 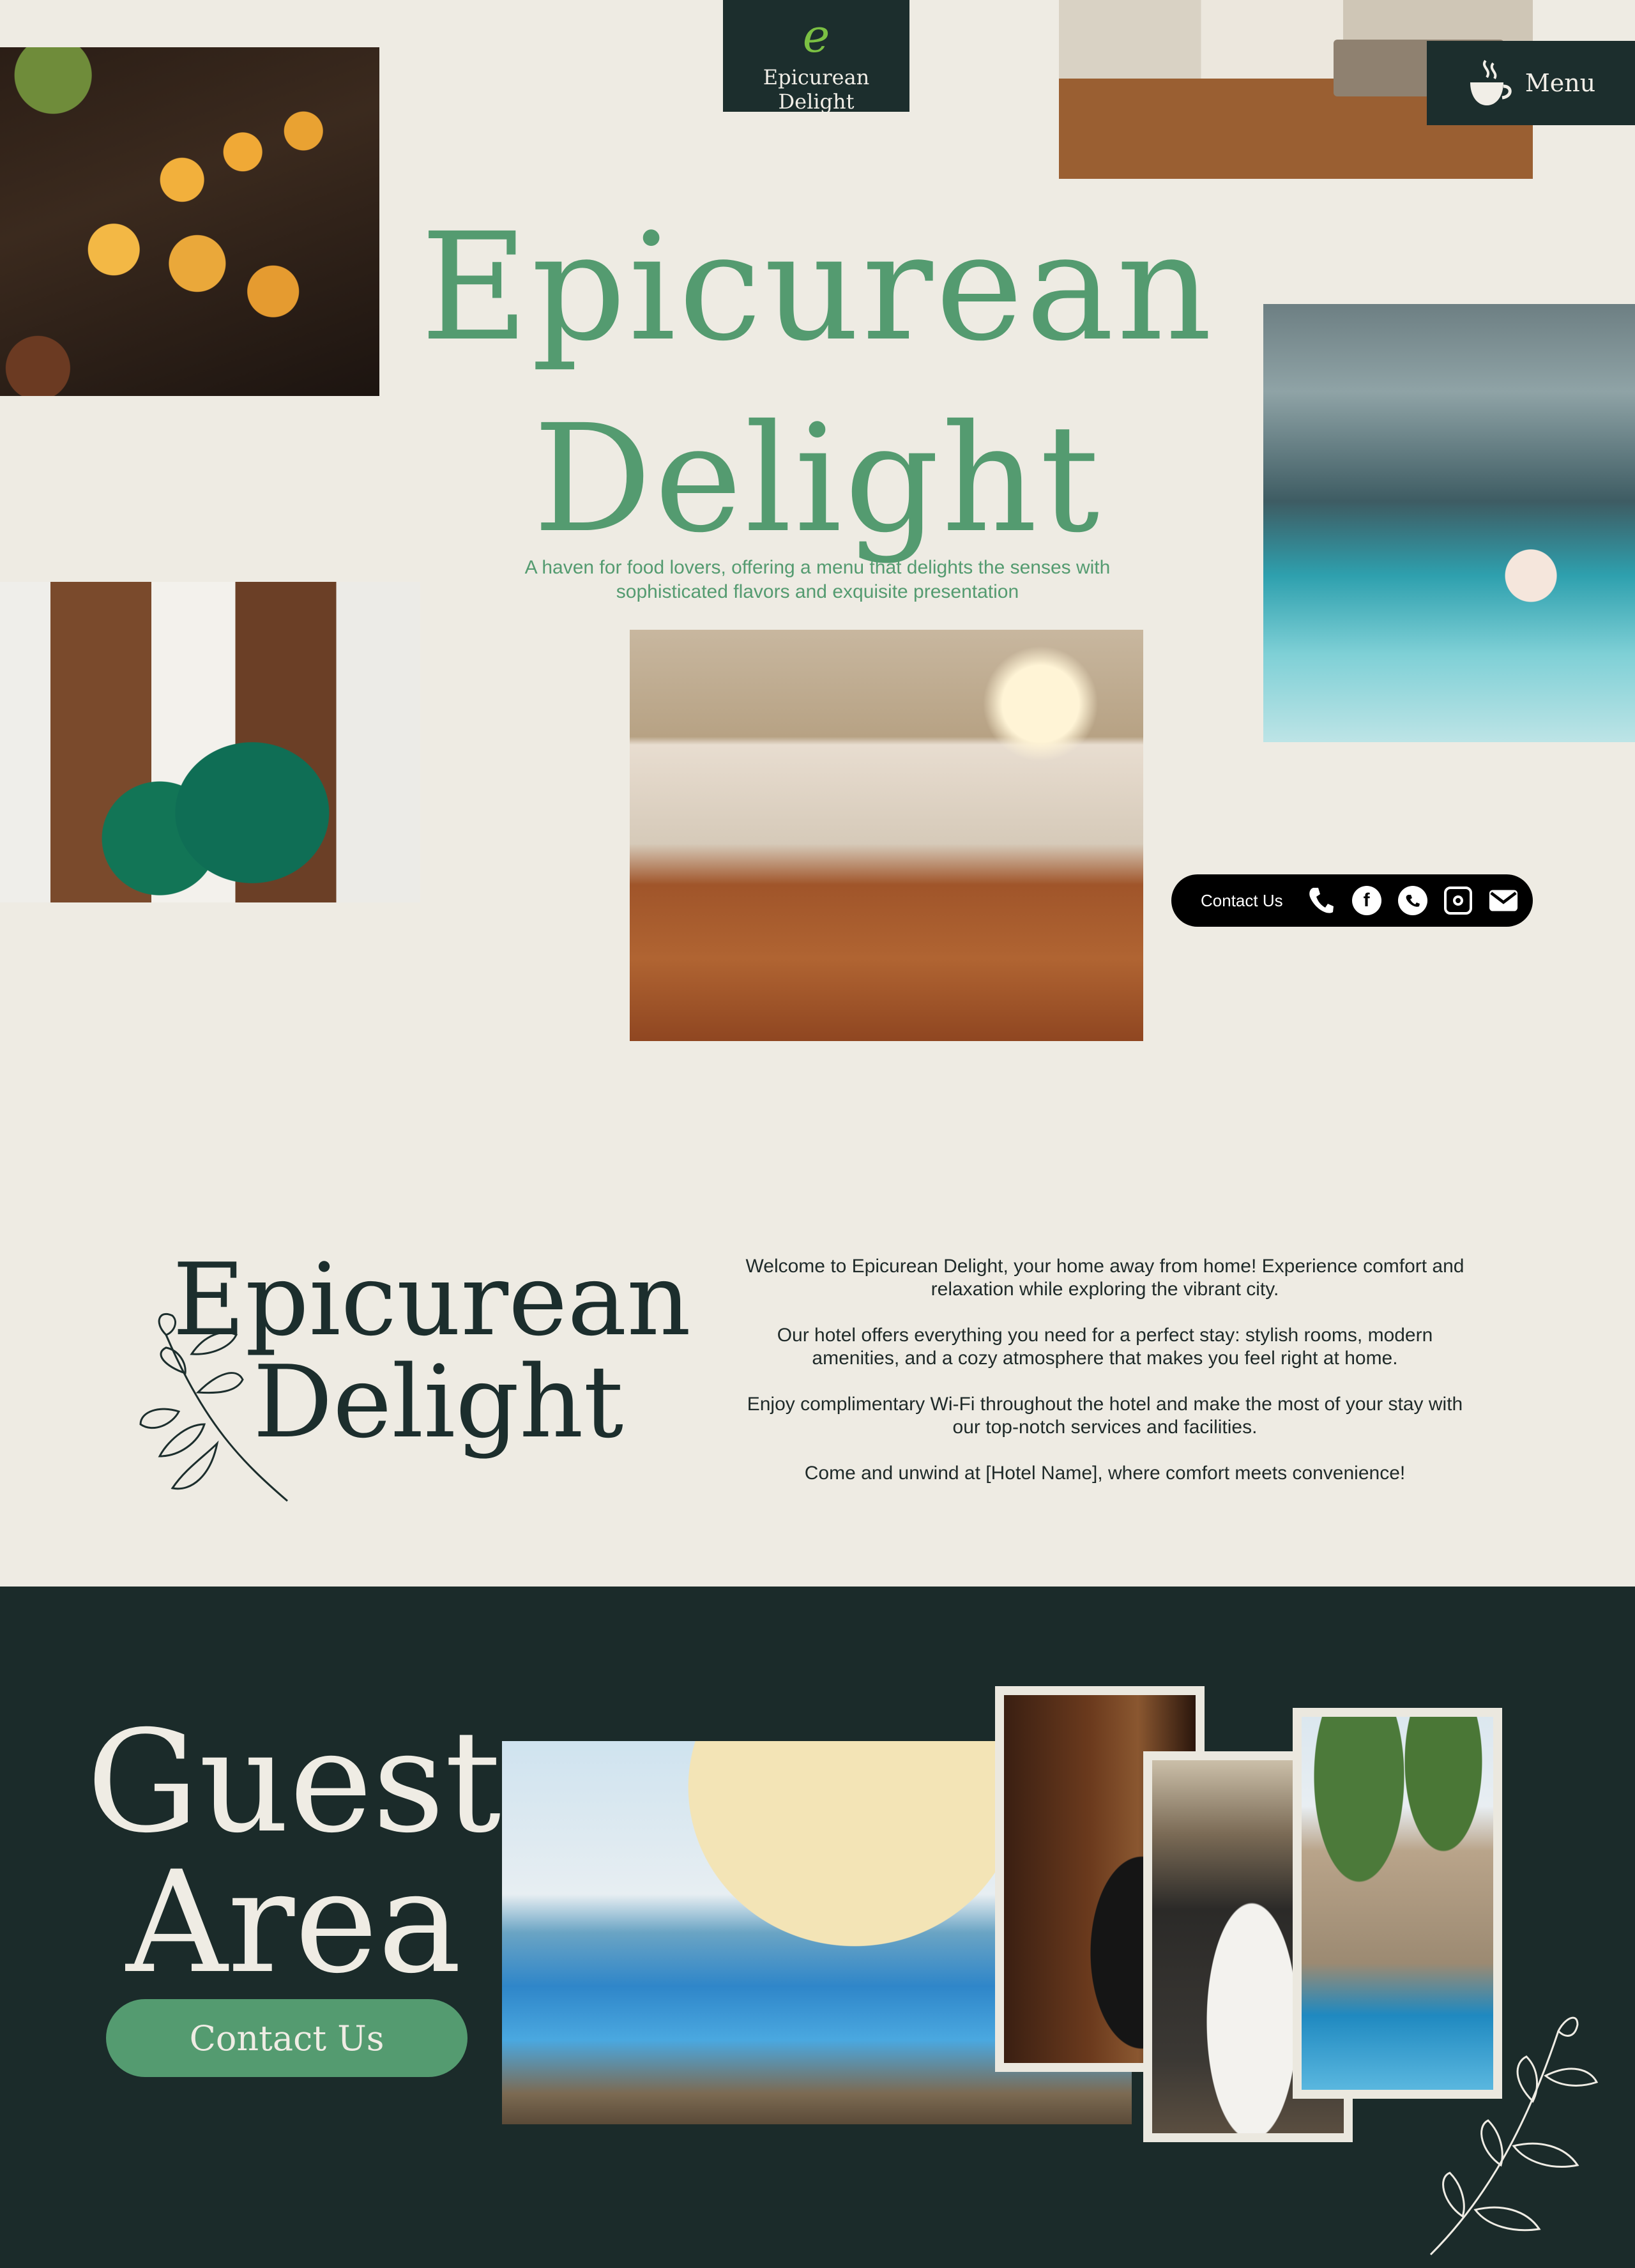 I want to click on hotel-lobby-photo, so click(x=210, y=742).